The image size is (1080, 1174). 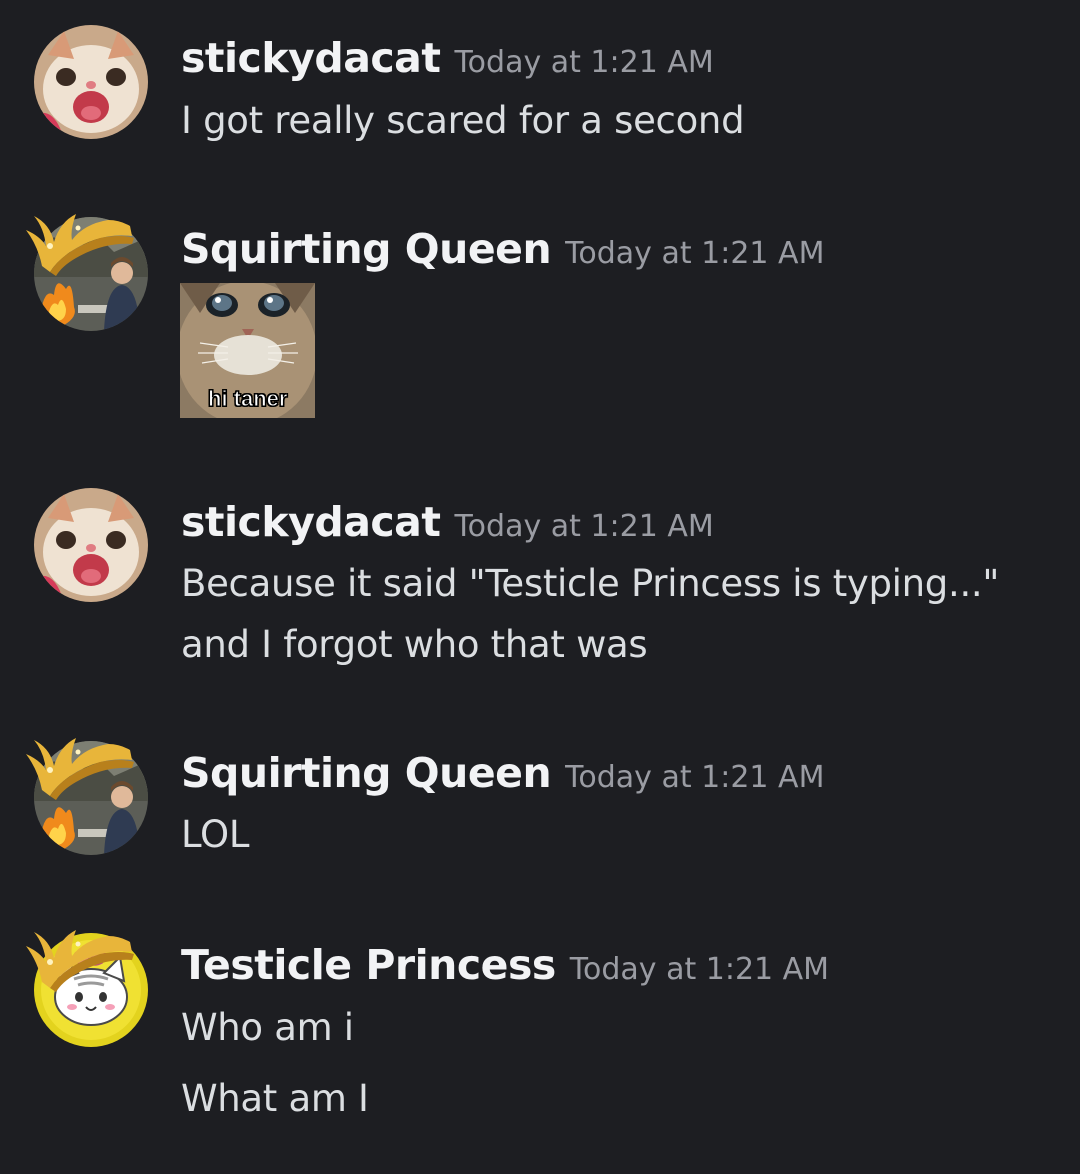 I want to click on username: Testicle Princess, so click(x=368, y=965).